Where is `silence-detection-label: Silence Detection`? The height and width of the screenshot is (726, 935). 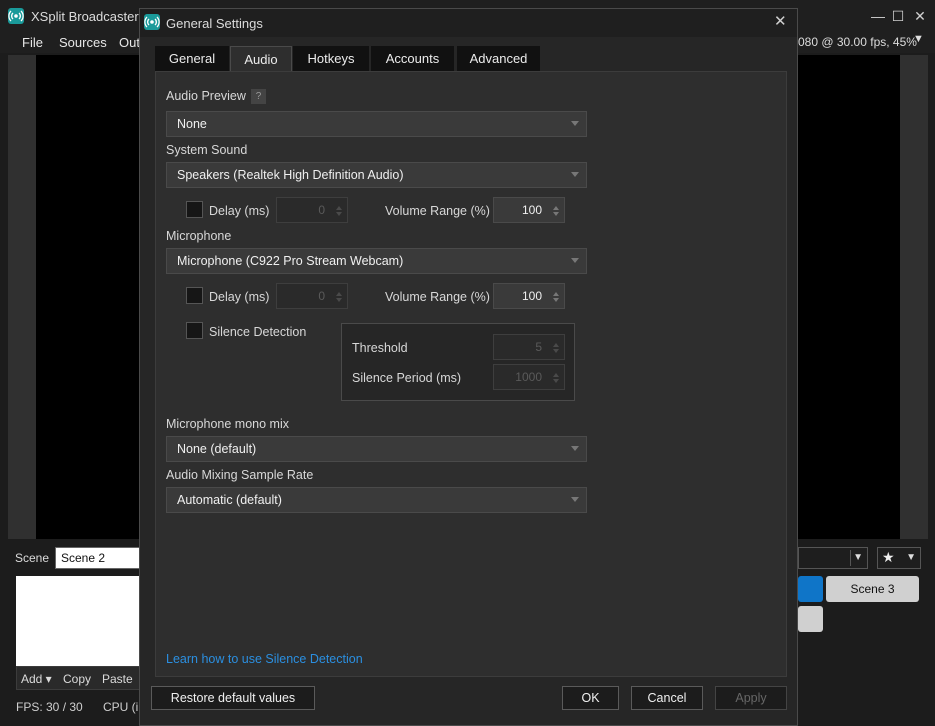
silence-detection-label: Silence Detection is located at coordinates (258, 332).